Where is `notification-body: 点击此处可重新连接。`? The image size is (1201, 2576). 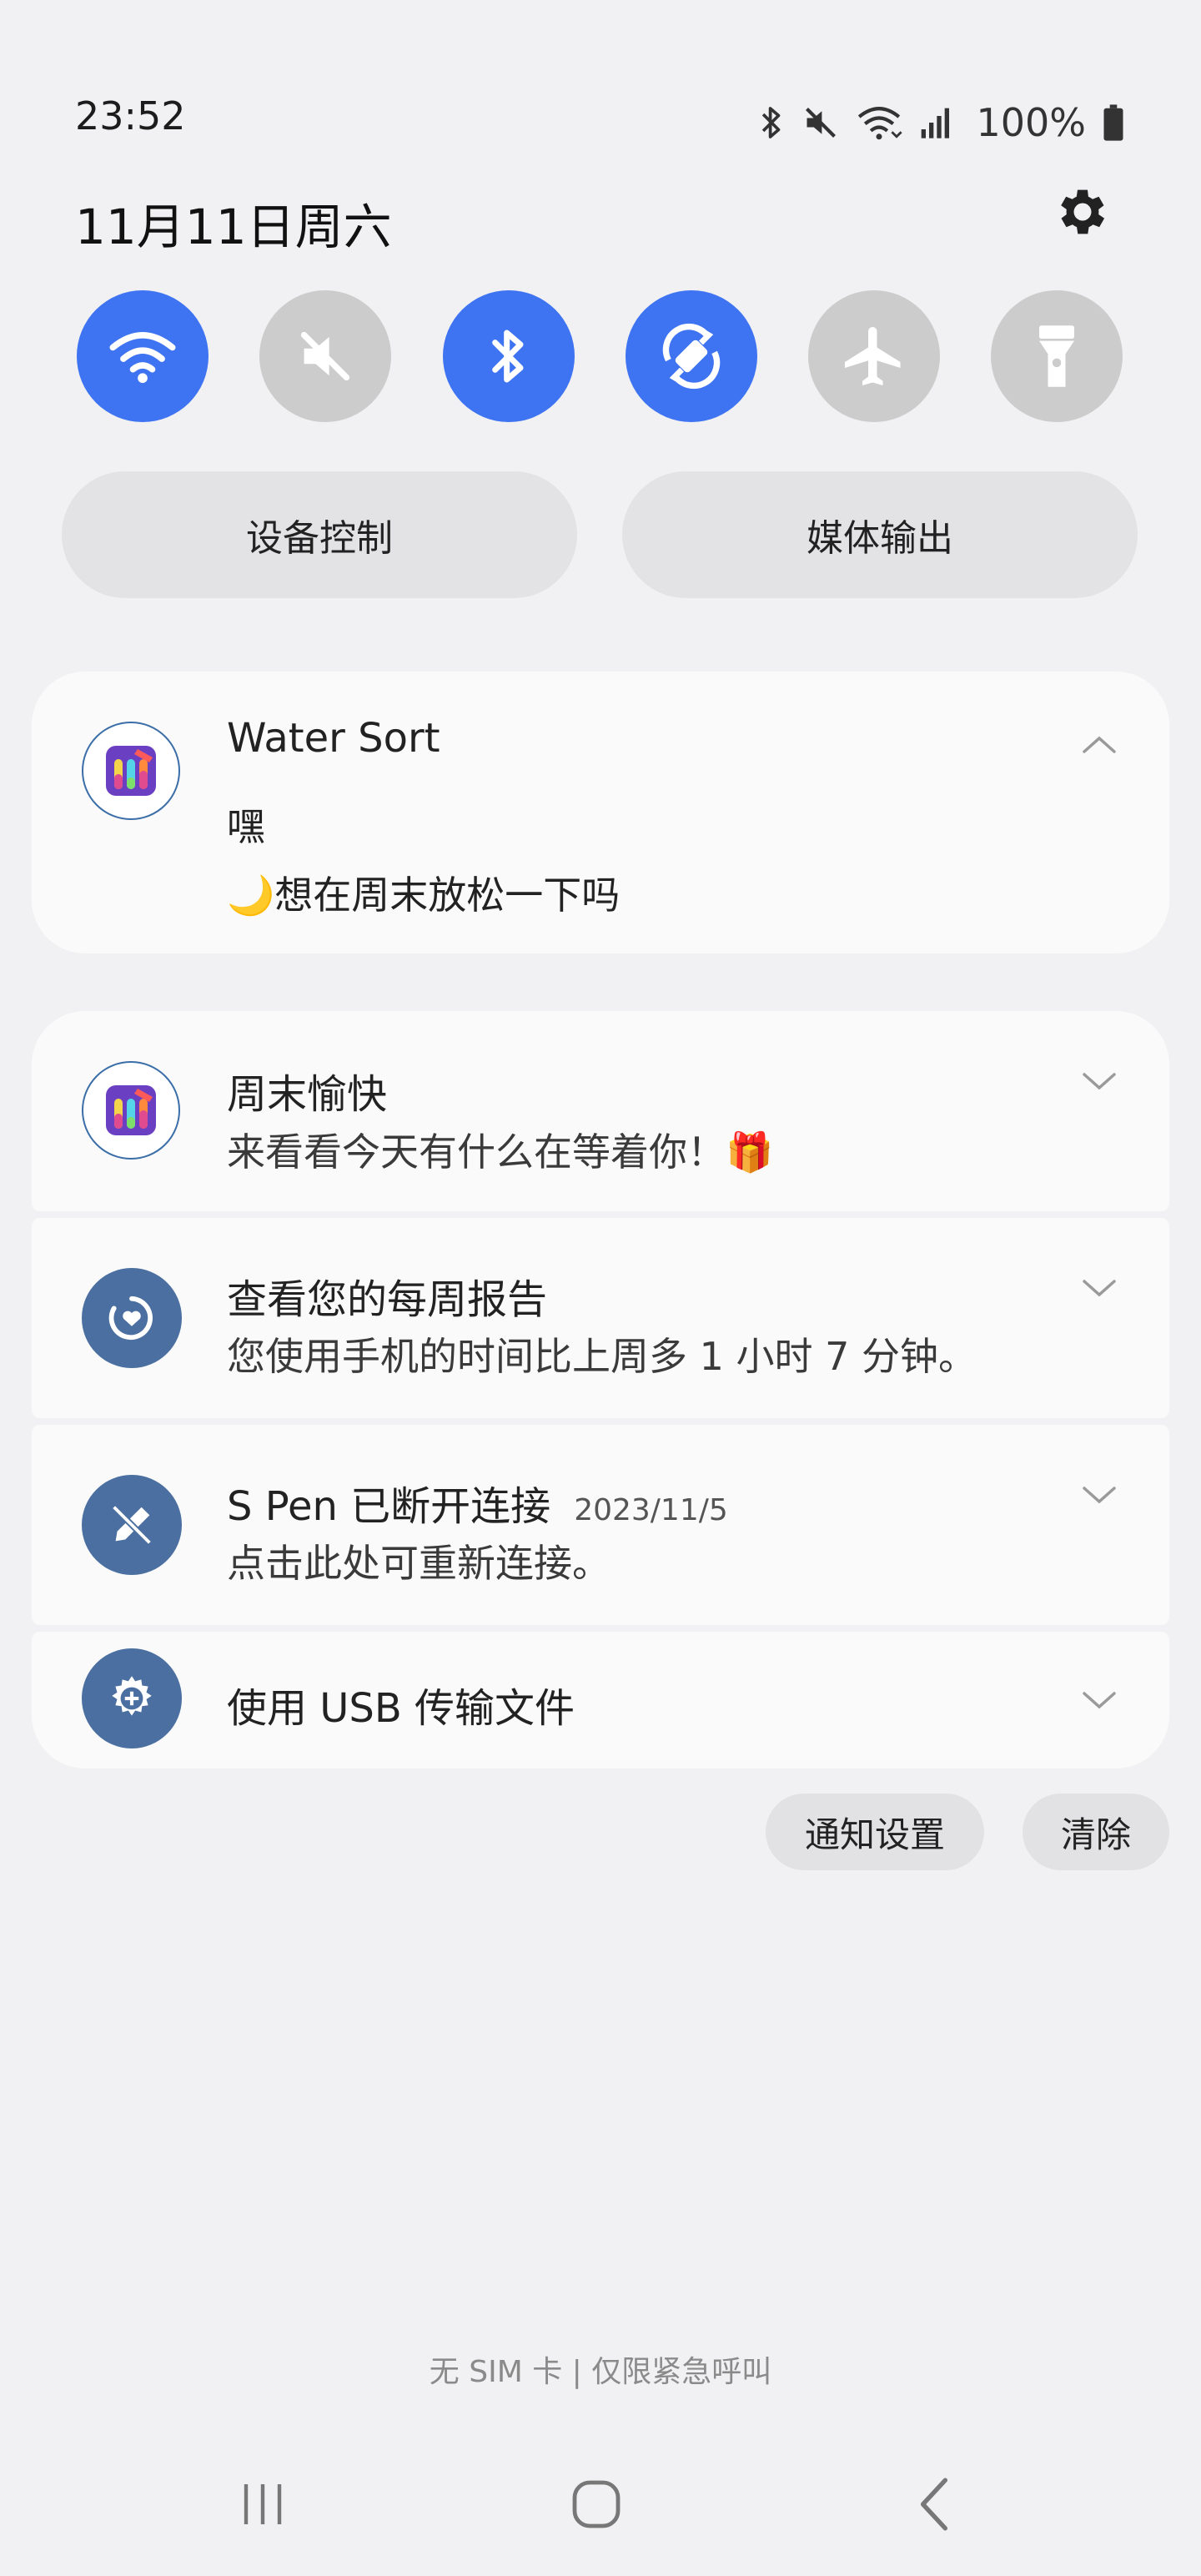 notification-body: 点击此处可重新连接。 is located at coordinates (419, 1563).